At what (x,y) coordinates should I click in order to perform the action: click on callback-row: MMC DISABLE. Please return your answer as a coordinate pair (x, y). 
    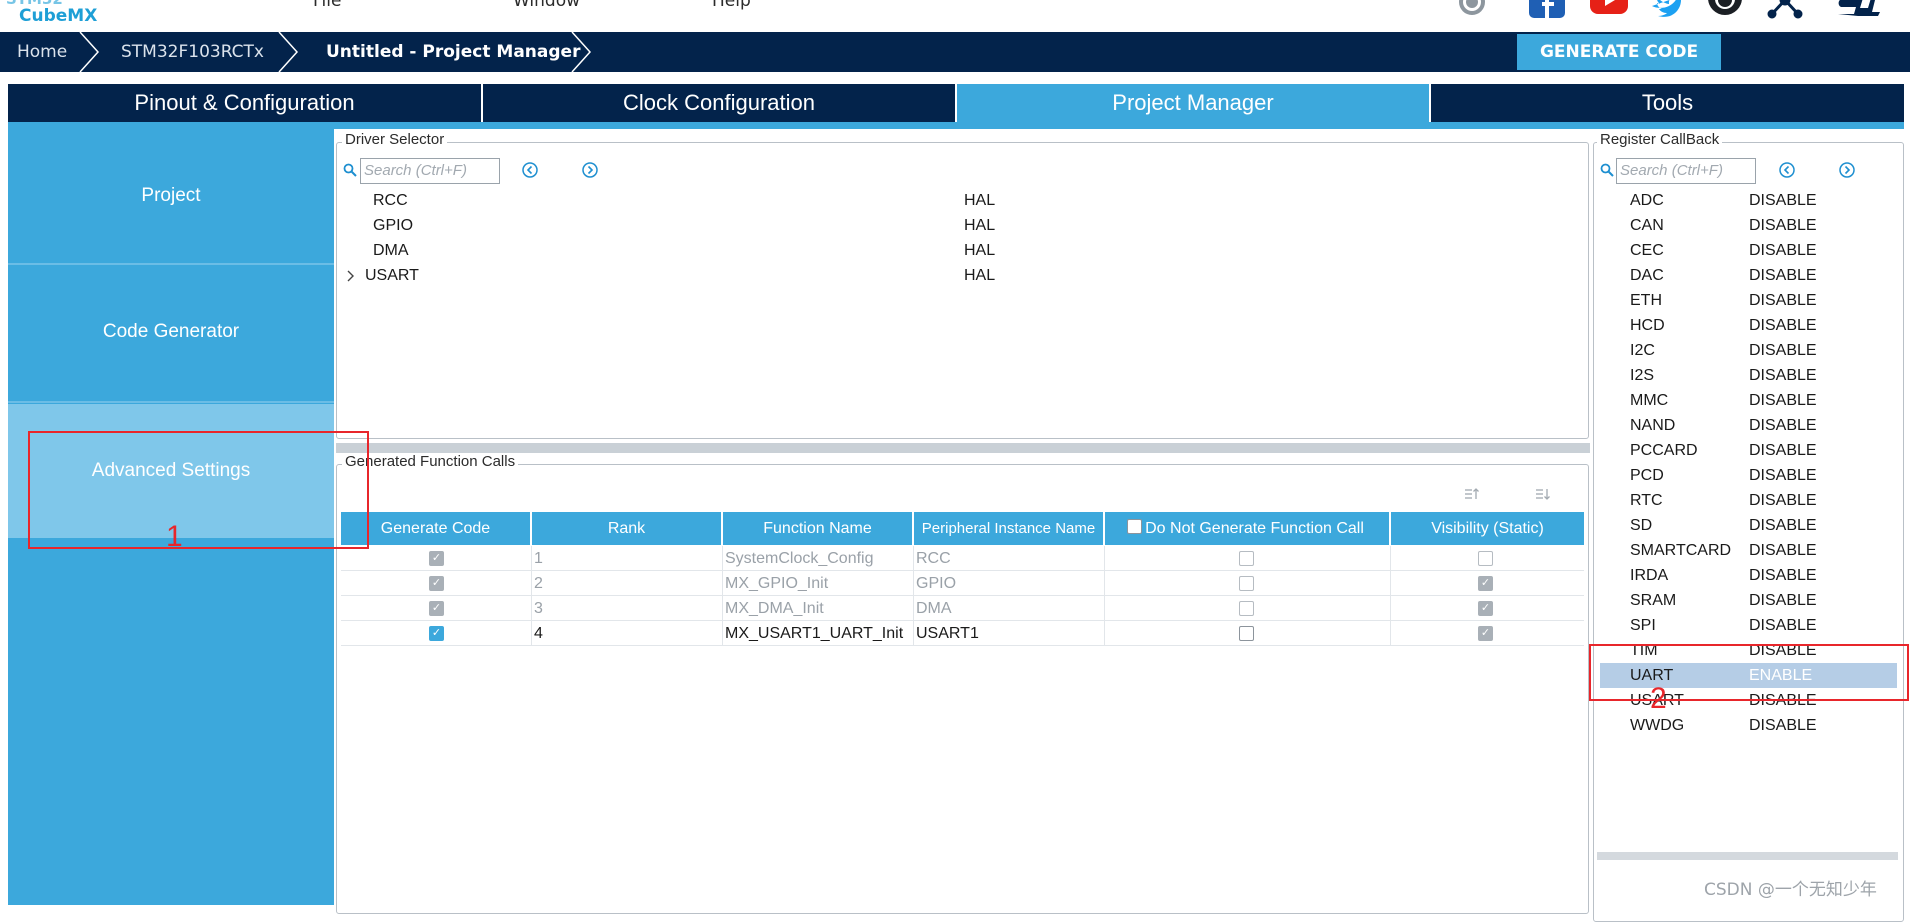
    Looking at the image, I should click on (1747, 400).